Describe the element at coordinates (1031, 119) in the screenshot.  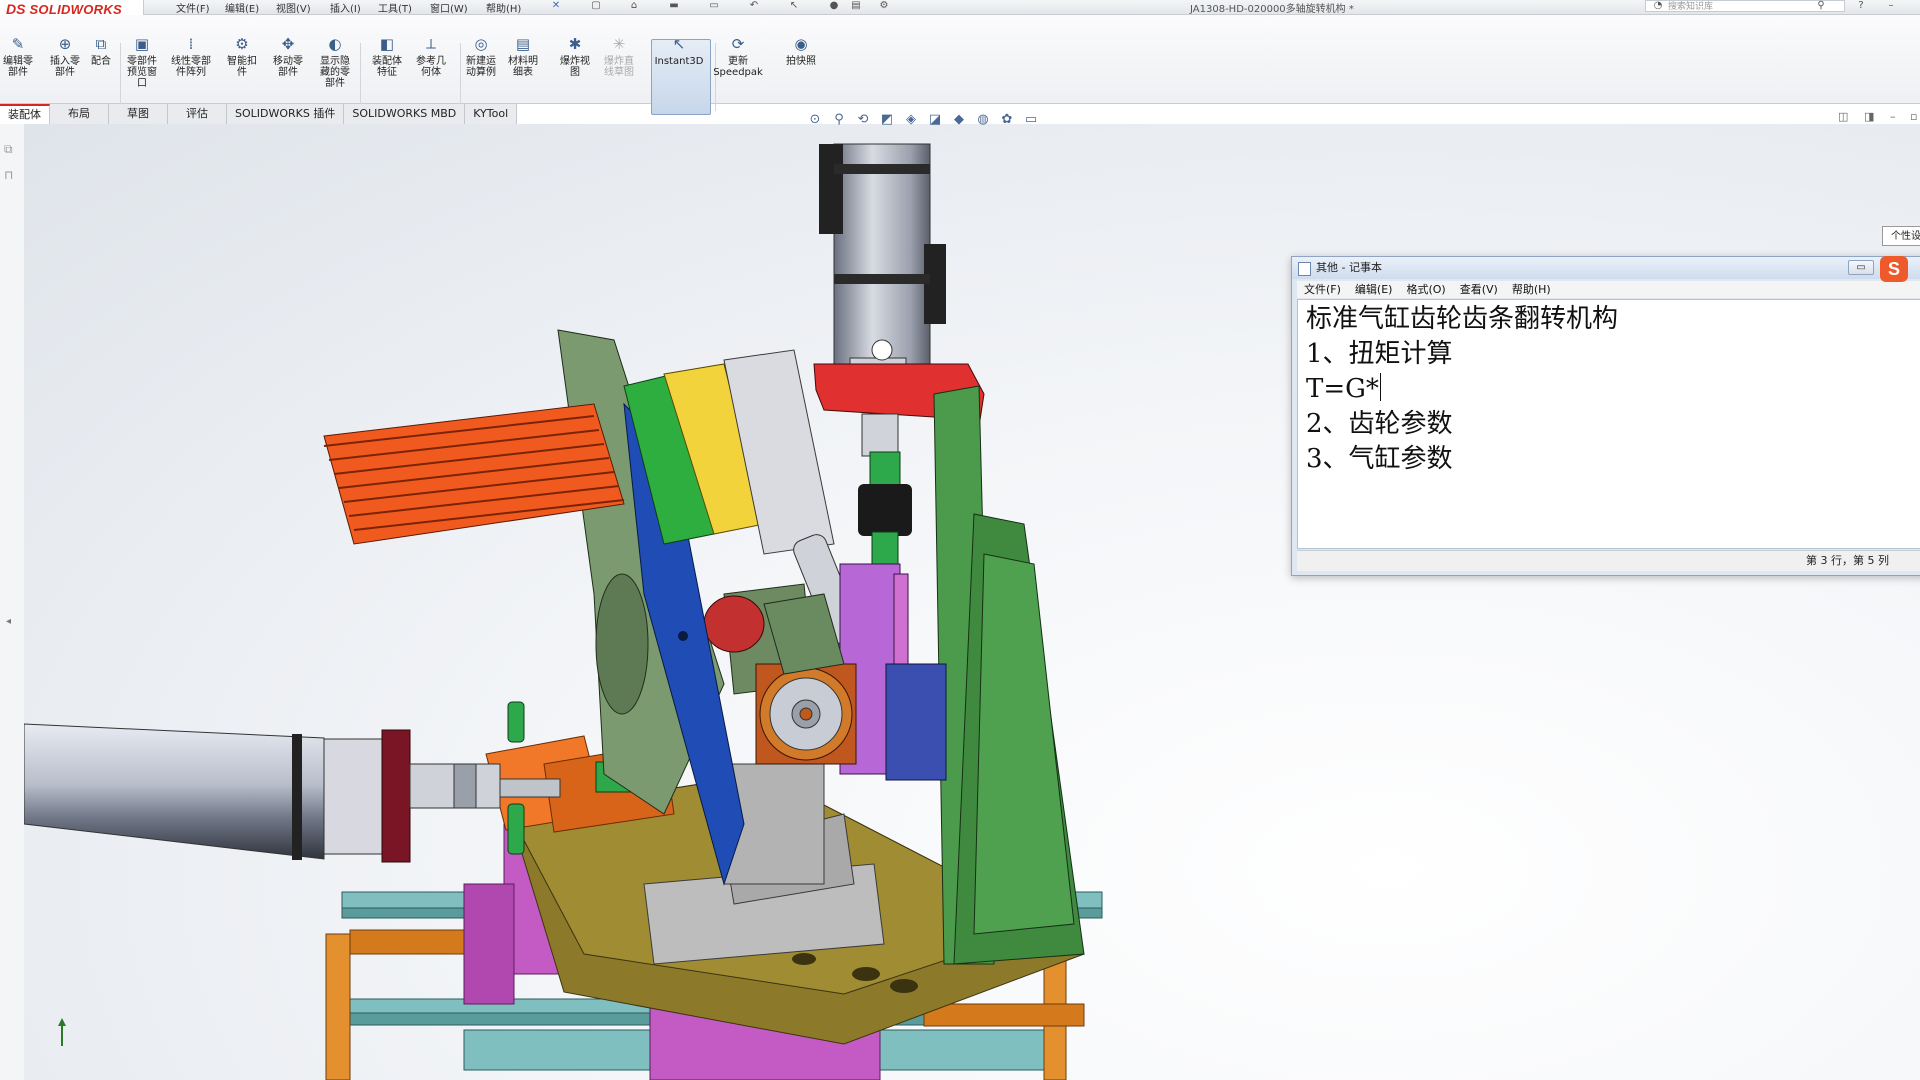
I see `view-settings-icon: ▭` at that location.